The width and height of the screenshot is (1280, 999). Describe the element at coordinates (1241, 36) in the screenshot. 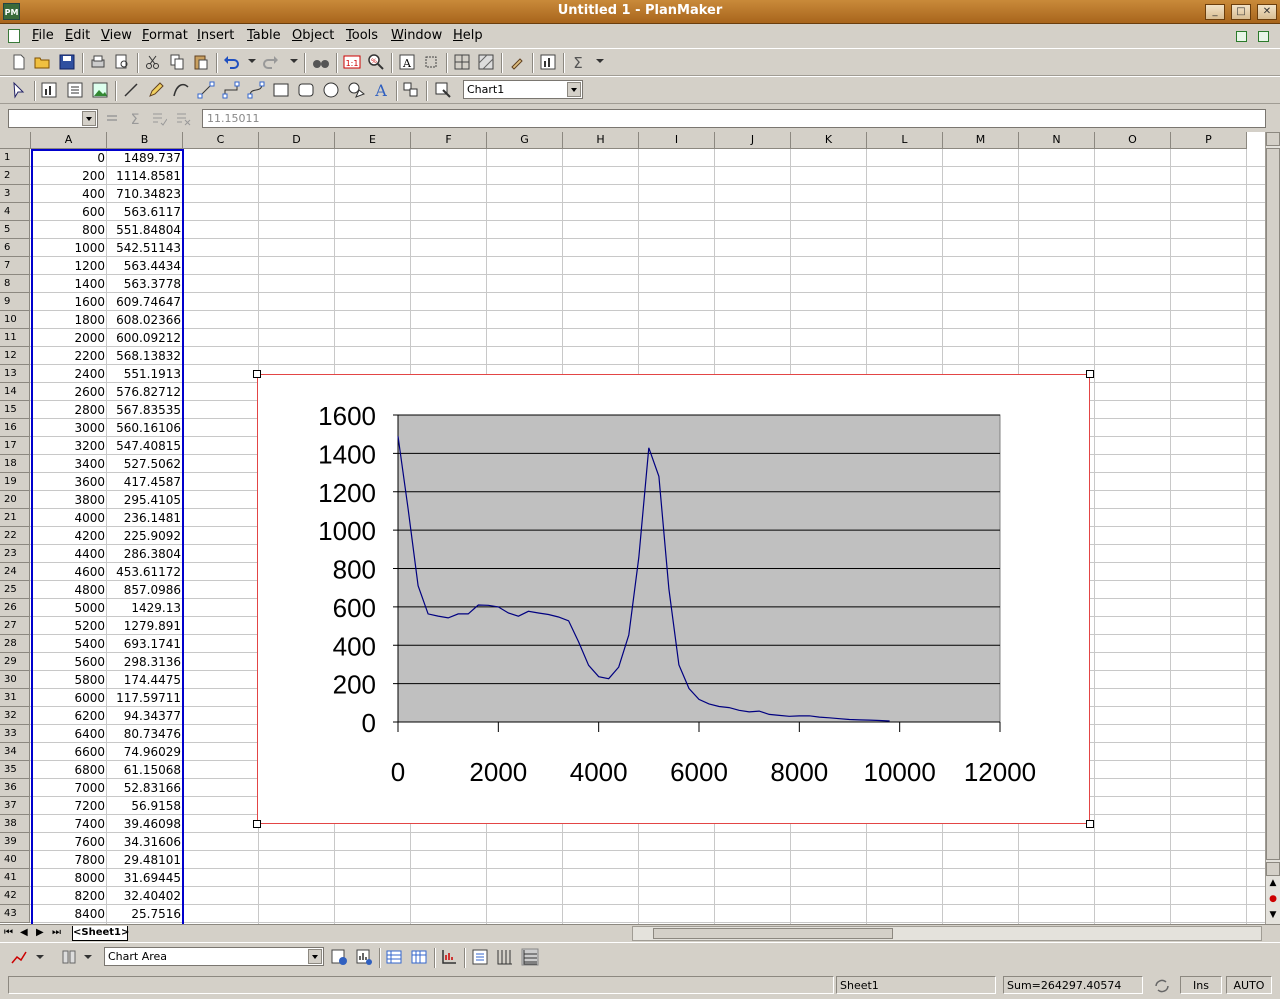

I see `restore-document-icon` at that location.